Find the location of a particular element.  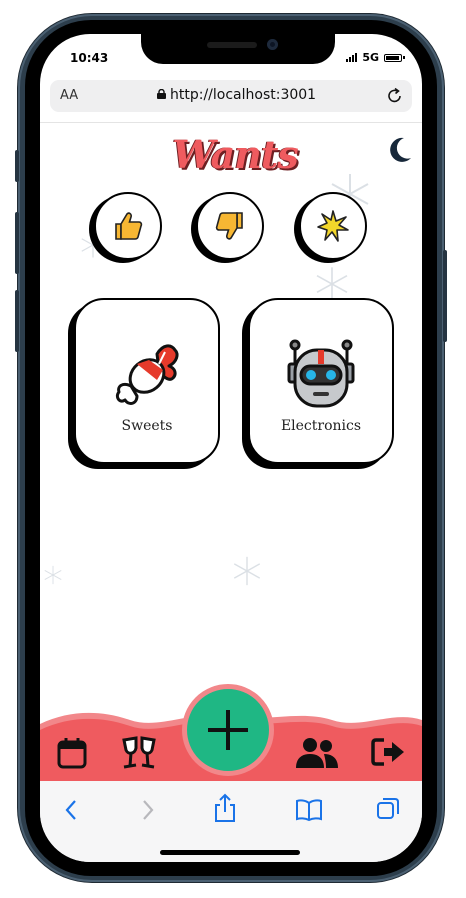

tabs-icon is located at coordinates (388, 809).